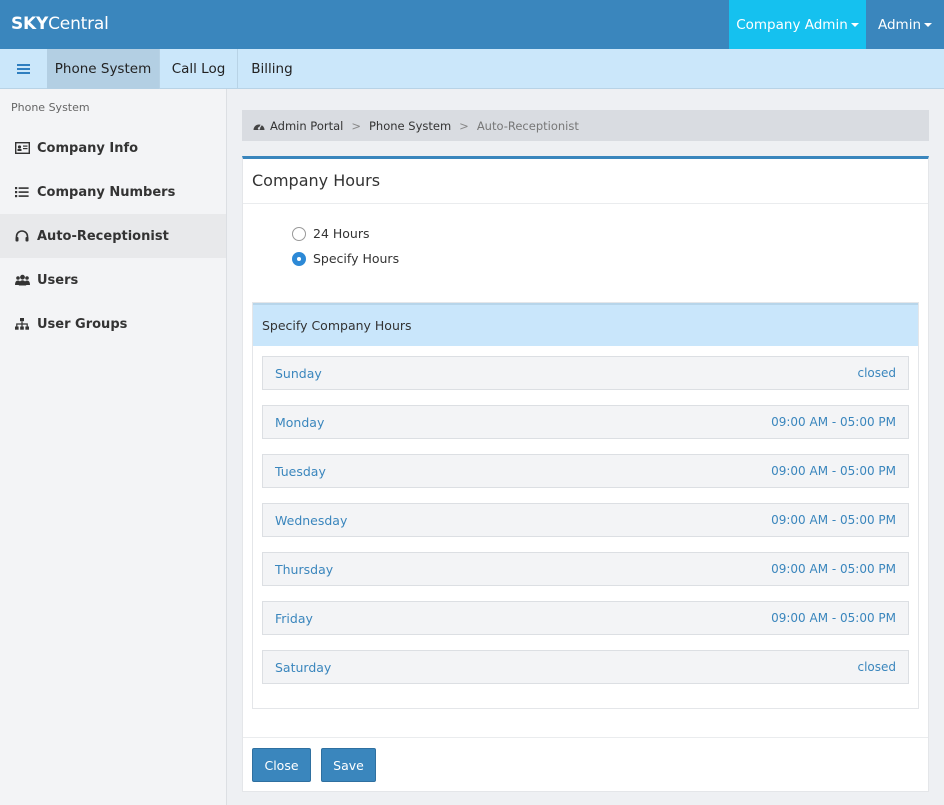 This screenshot has height=805, width=944. Describe the element at coordinates (22, 192) in the screenshot. I see `list-icon` at that location.